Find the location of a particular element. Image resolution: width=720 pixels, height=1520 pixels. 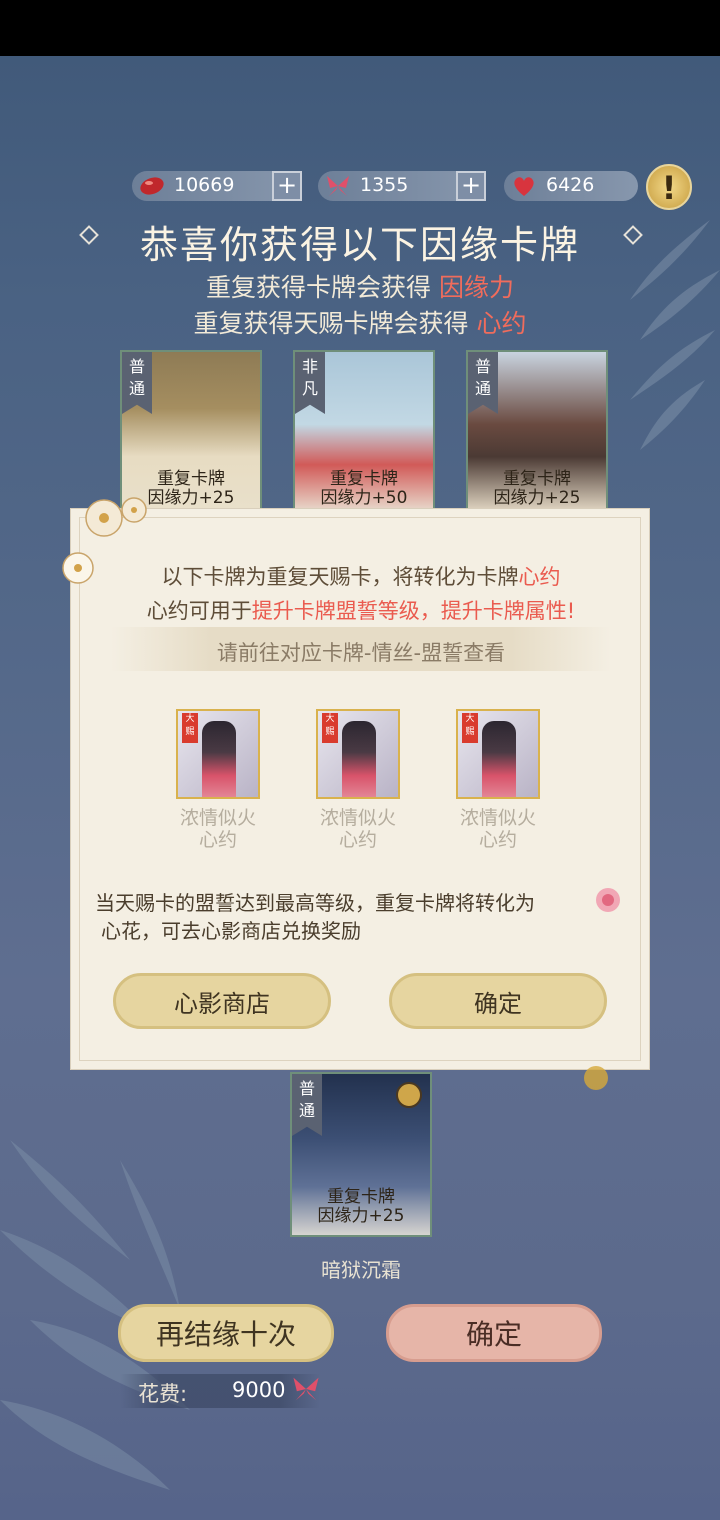

heart-currency: 6426 is located at coordinates (571, 186).